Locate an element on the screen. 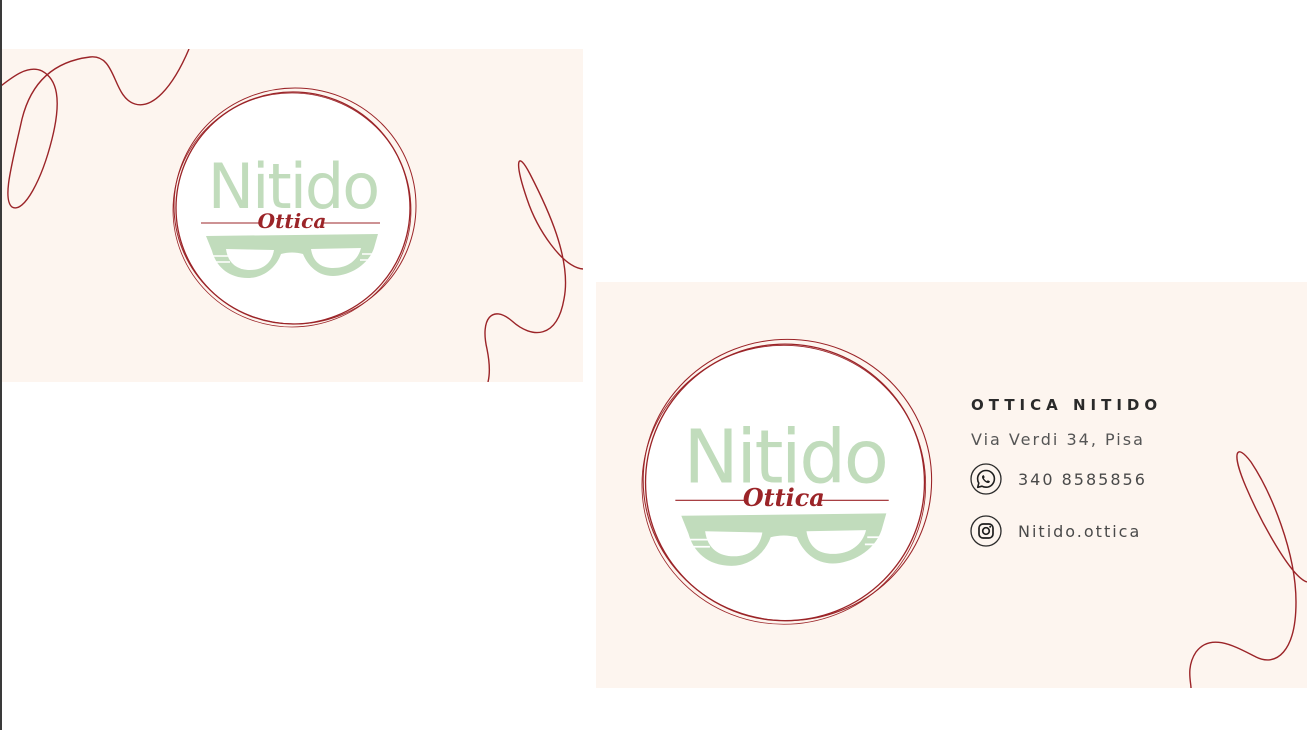 This screenshot has height=730, width=1307. instagram-icon is located at coordinates (986, 531).